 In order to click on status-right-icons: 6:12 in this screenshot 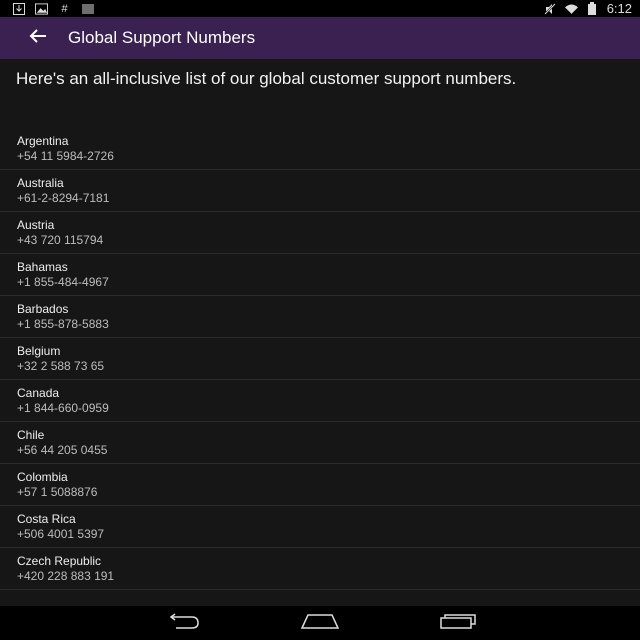, I will do `click(592, 8)`.